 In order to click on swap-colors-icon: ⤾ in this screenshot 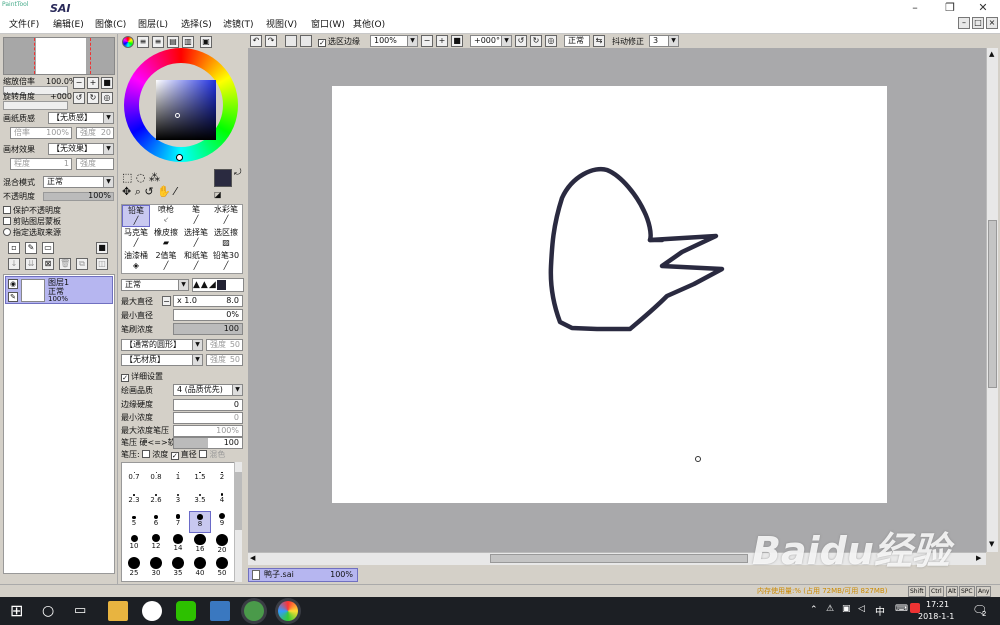, I will do `click(238, 173)`.